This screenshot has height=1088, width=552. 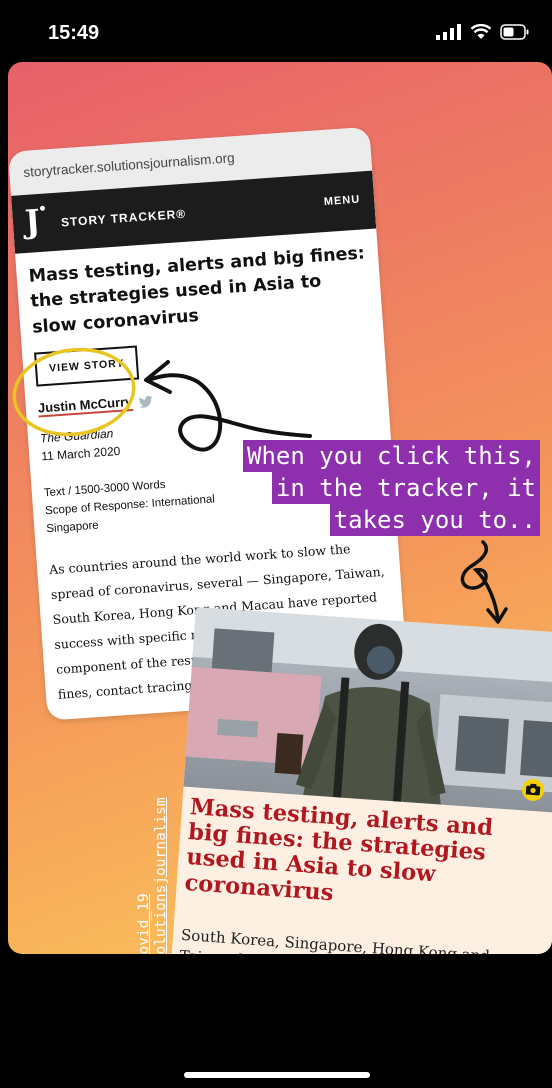 I want to click on battery-icon, so click(x=514, y=32).